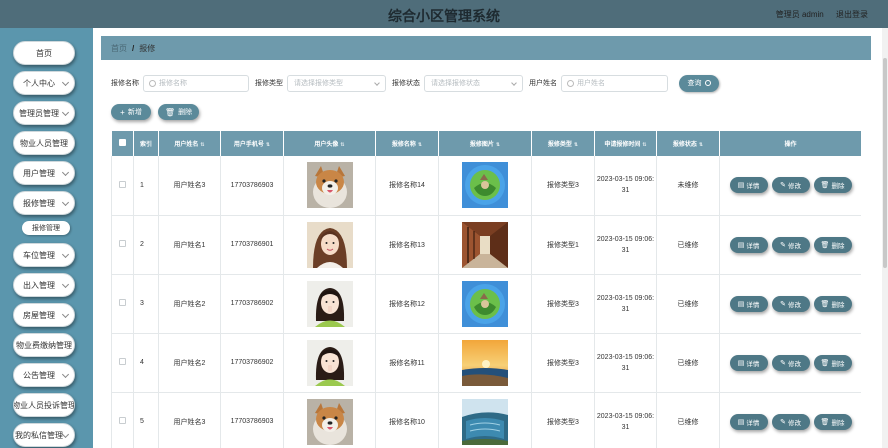 The width and height of the screenshot is (888, 448). Describe the element at coordinates (189, 143) in the screenshot. I see `th-user-name: 用户姓名 ⇅` at that location.